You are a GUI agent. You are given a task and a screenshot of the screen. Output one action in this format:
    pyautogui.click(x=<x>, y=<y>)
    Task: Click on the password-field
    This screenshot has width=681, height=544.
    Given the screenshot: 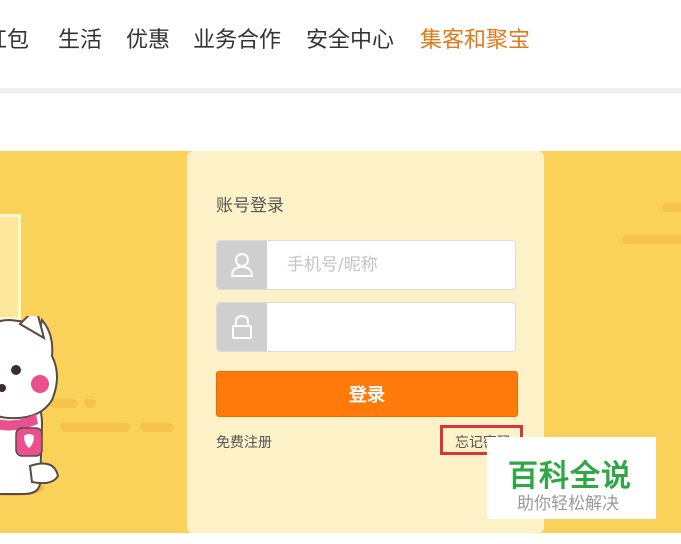 What is the action you would take?
    pyautogui.click(x=366, y=327)
    